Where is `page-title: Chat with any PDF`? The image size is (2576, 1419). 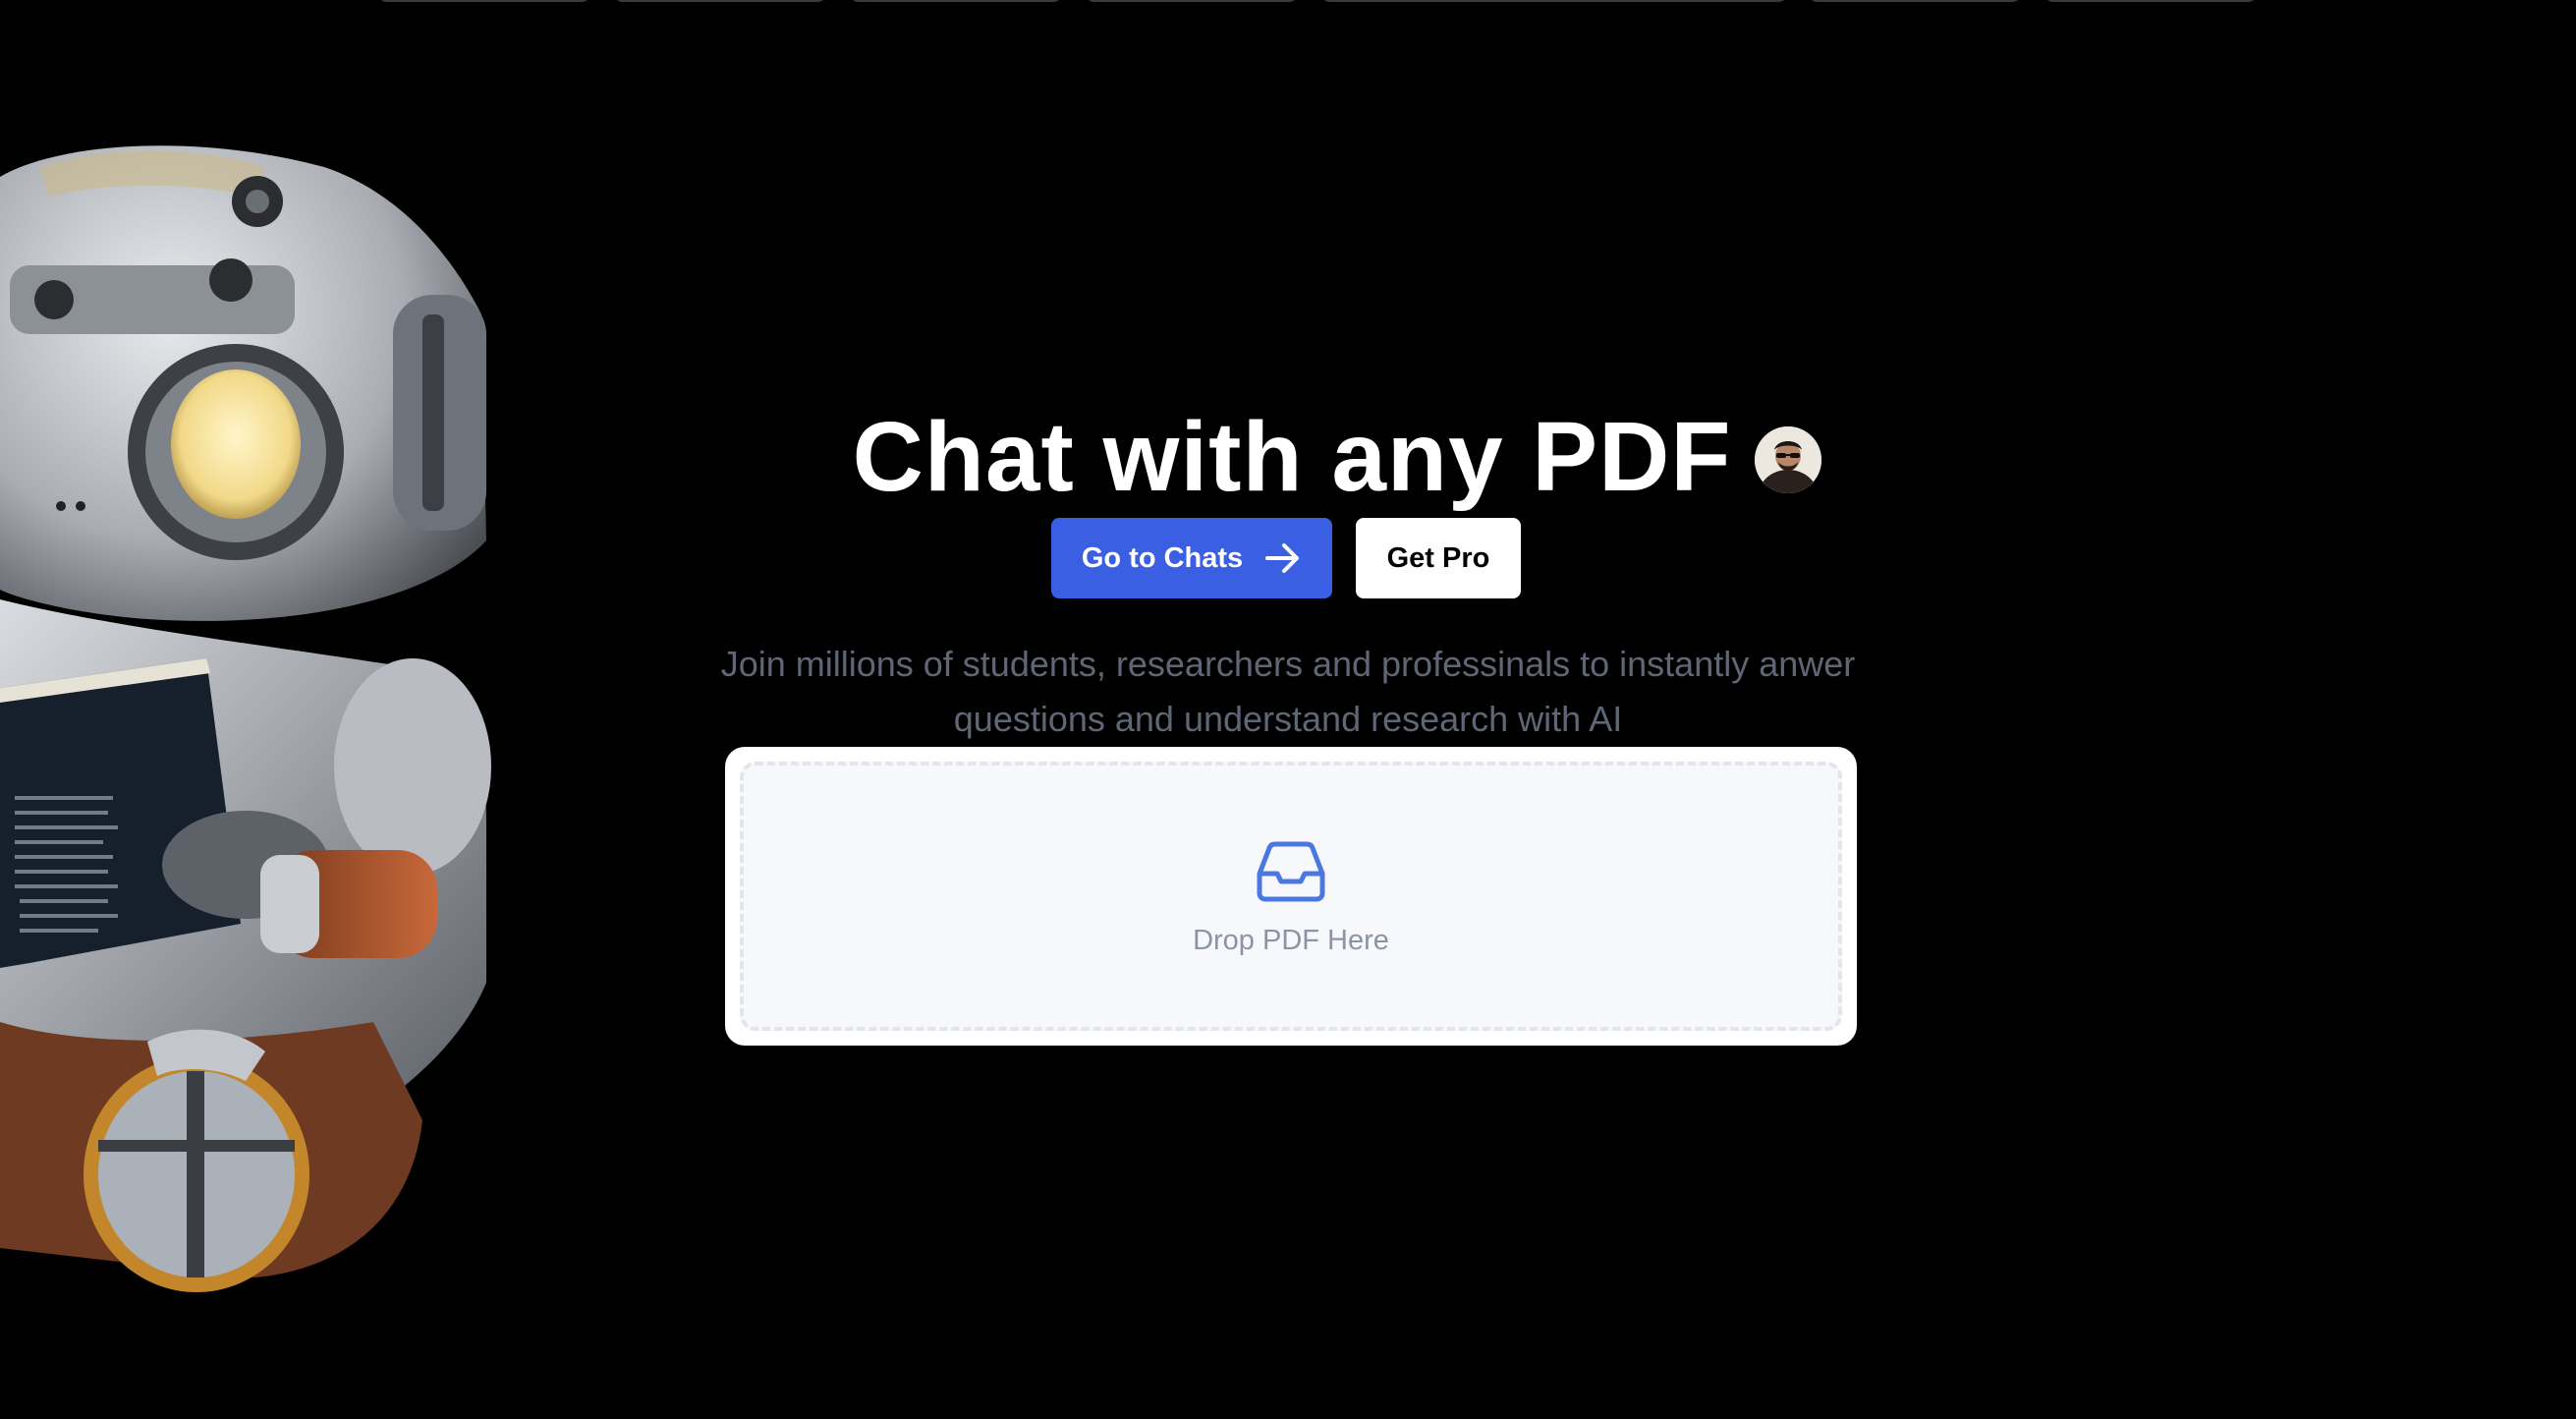 page-title: Chat with any PDF is located at coordinates (1292, 457).